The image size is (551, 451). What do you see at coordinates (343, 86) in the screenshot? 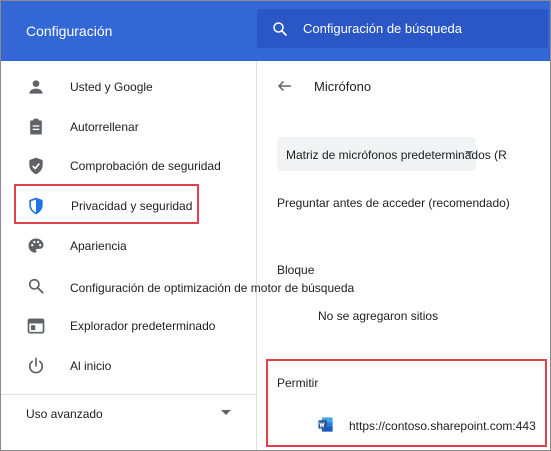
I see `page-title: Micrófono` at bounding box center [343, 86].